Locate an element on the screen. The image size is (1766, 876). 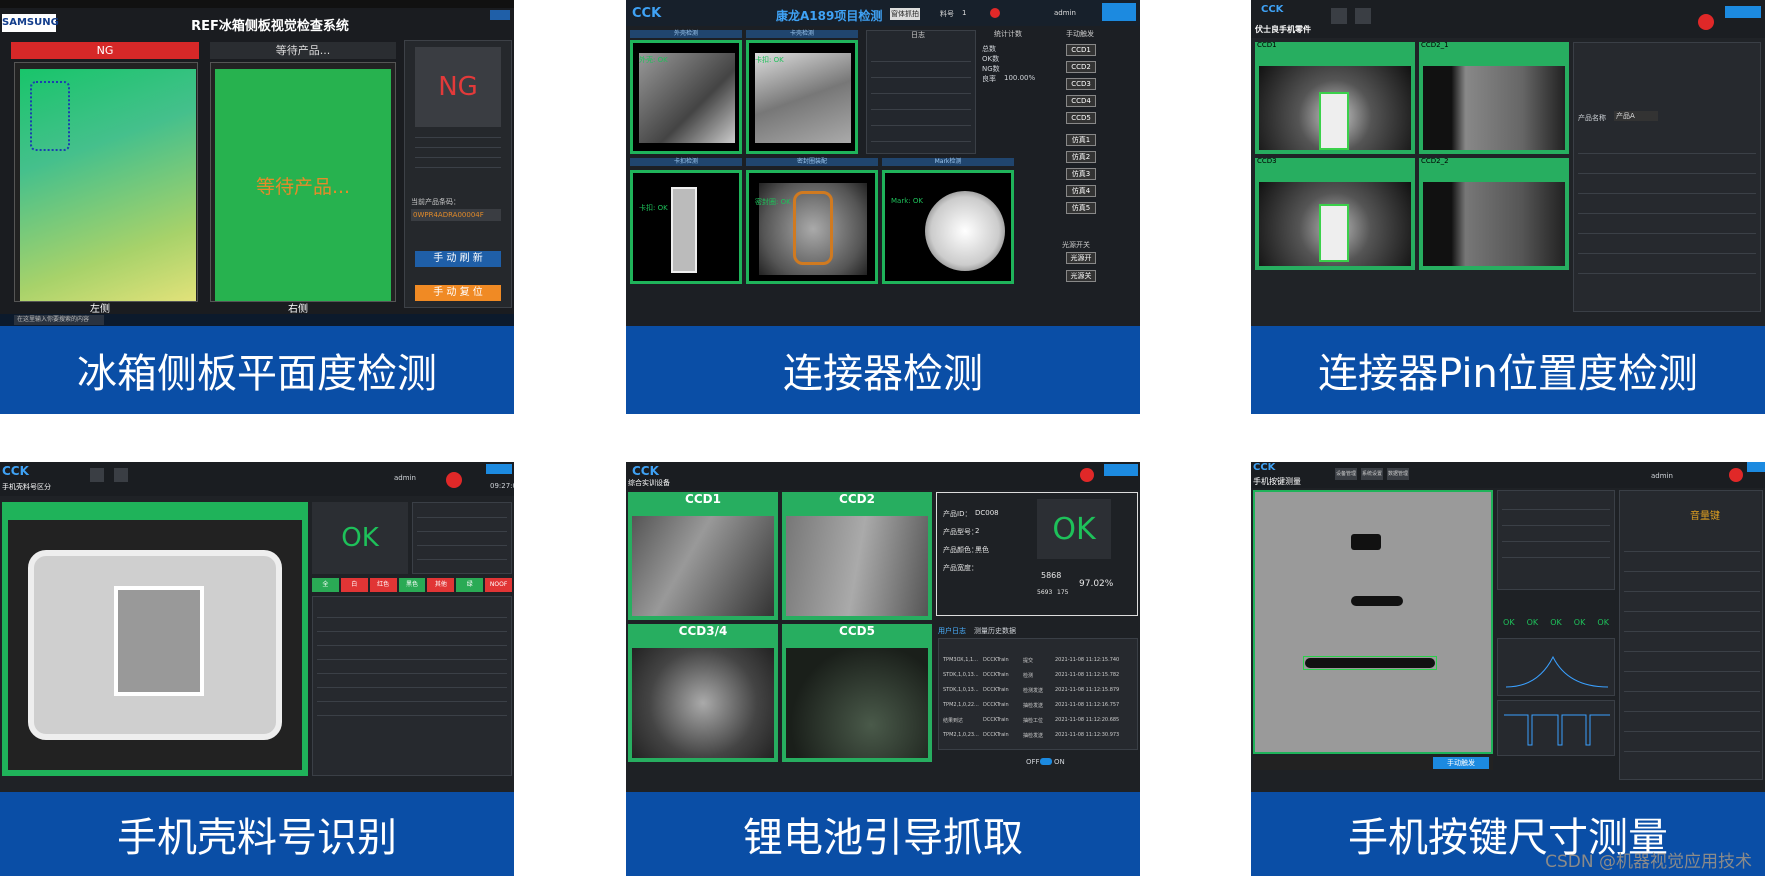
ccd5-button: CCD5 is located at coordinates (1081, 118).